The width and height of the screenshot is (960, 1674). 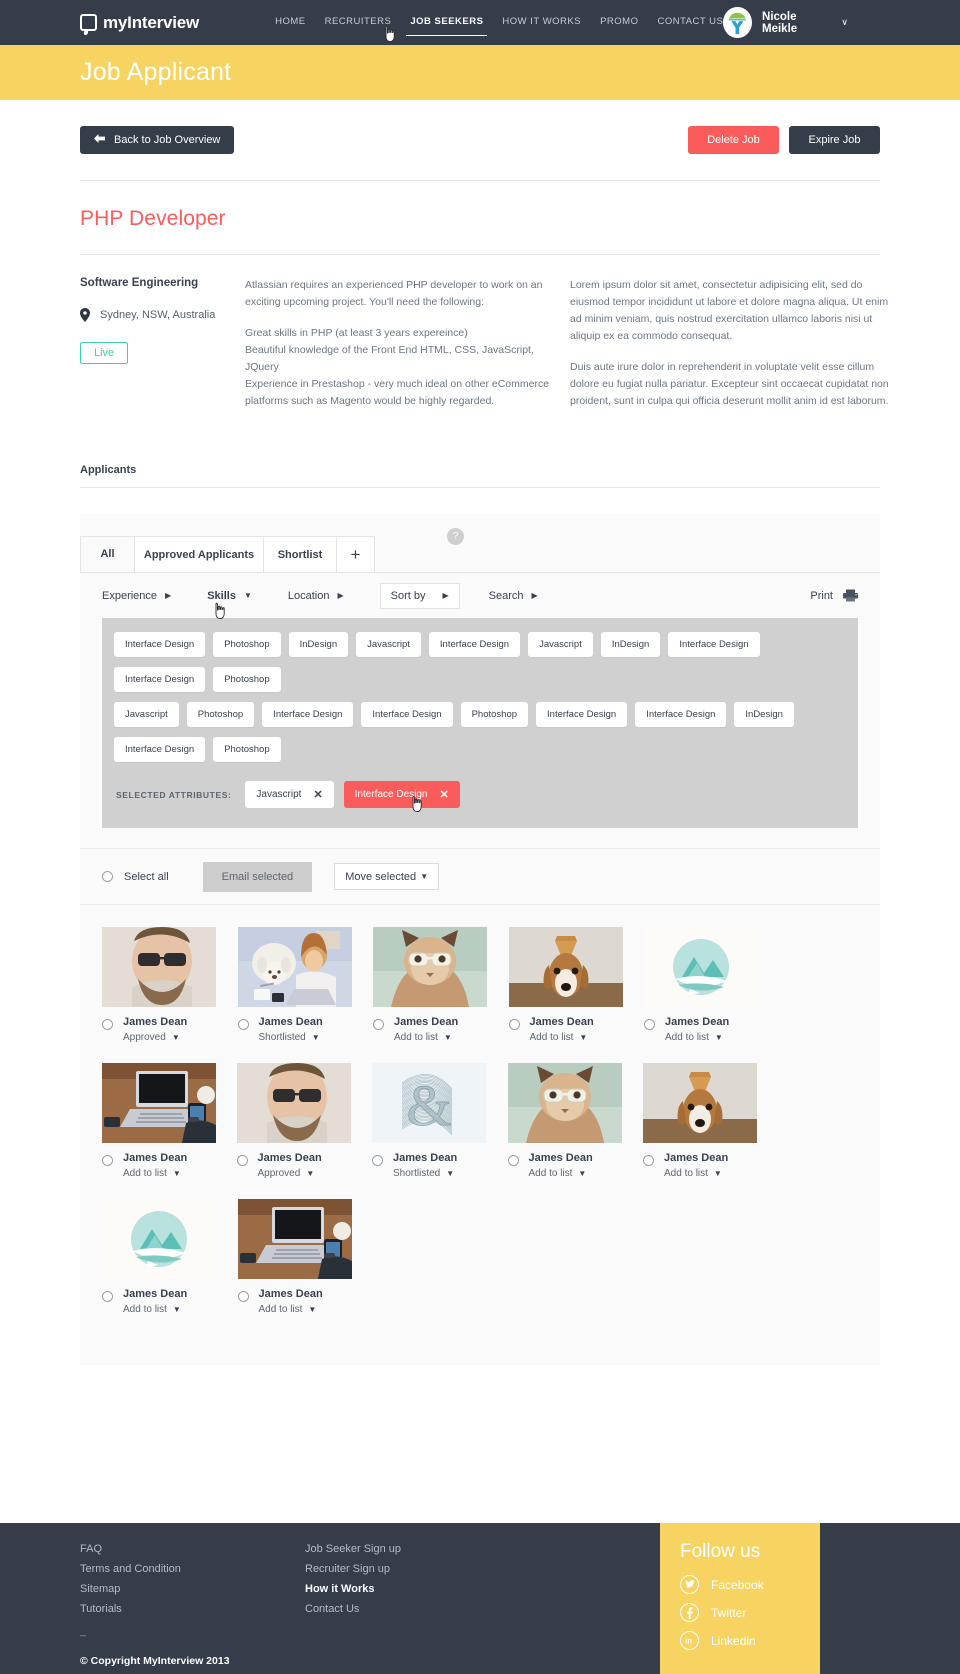 What do you see at coordinates (750, 1613) in the screenshot?
I see `social-link-twitter: Twitter` at bounding box center [750, 1613].